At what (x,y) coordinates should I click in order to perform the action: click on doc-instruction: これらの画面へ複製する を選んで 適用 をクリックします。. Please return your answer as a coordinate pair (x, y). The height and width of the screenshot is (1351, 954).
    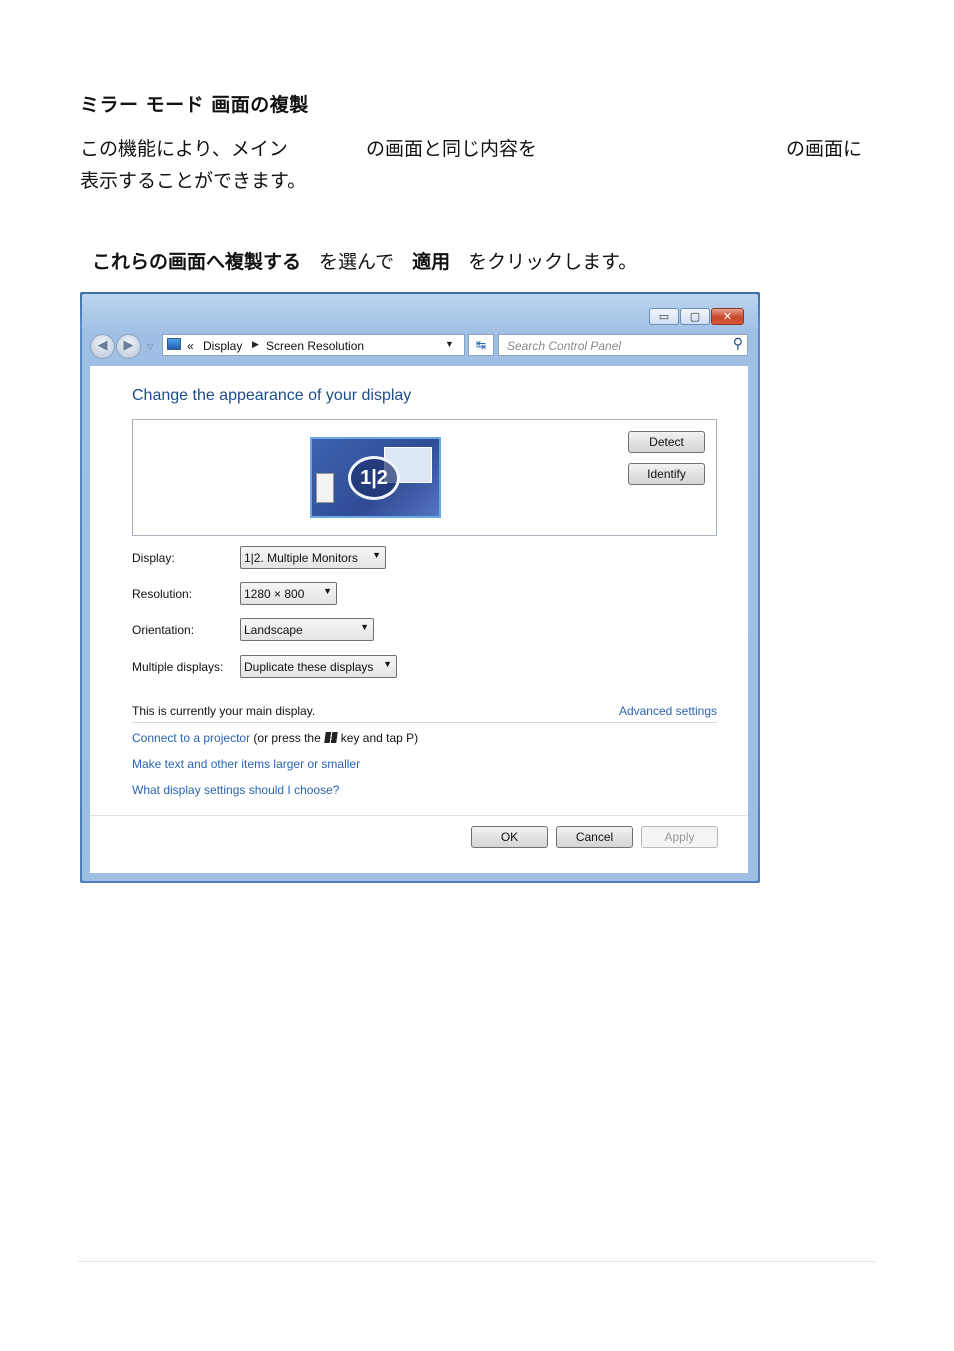
    Looking at the image, I should click on (364, 260).